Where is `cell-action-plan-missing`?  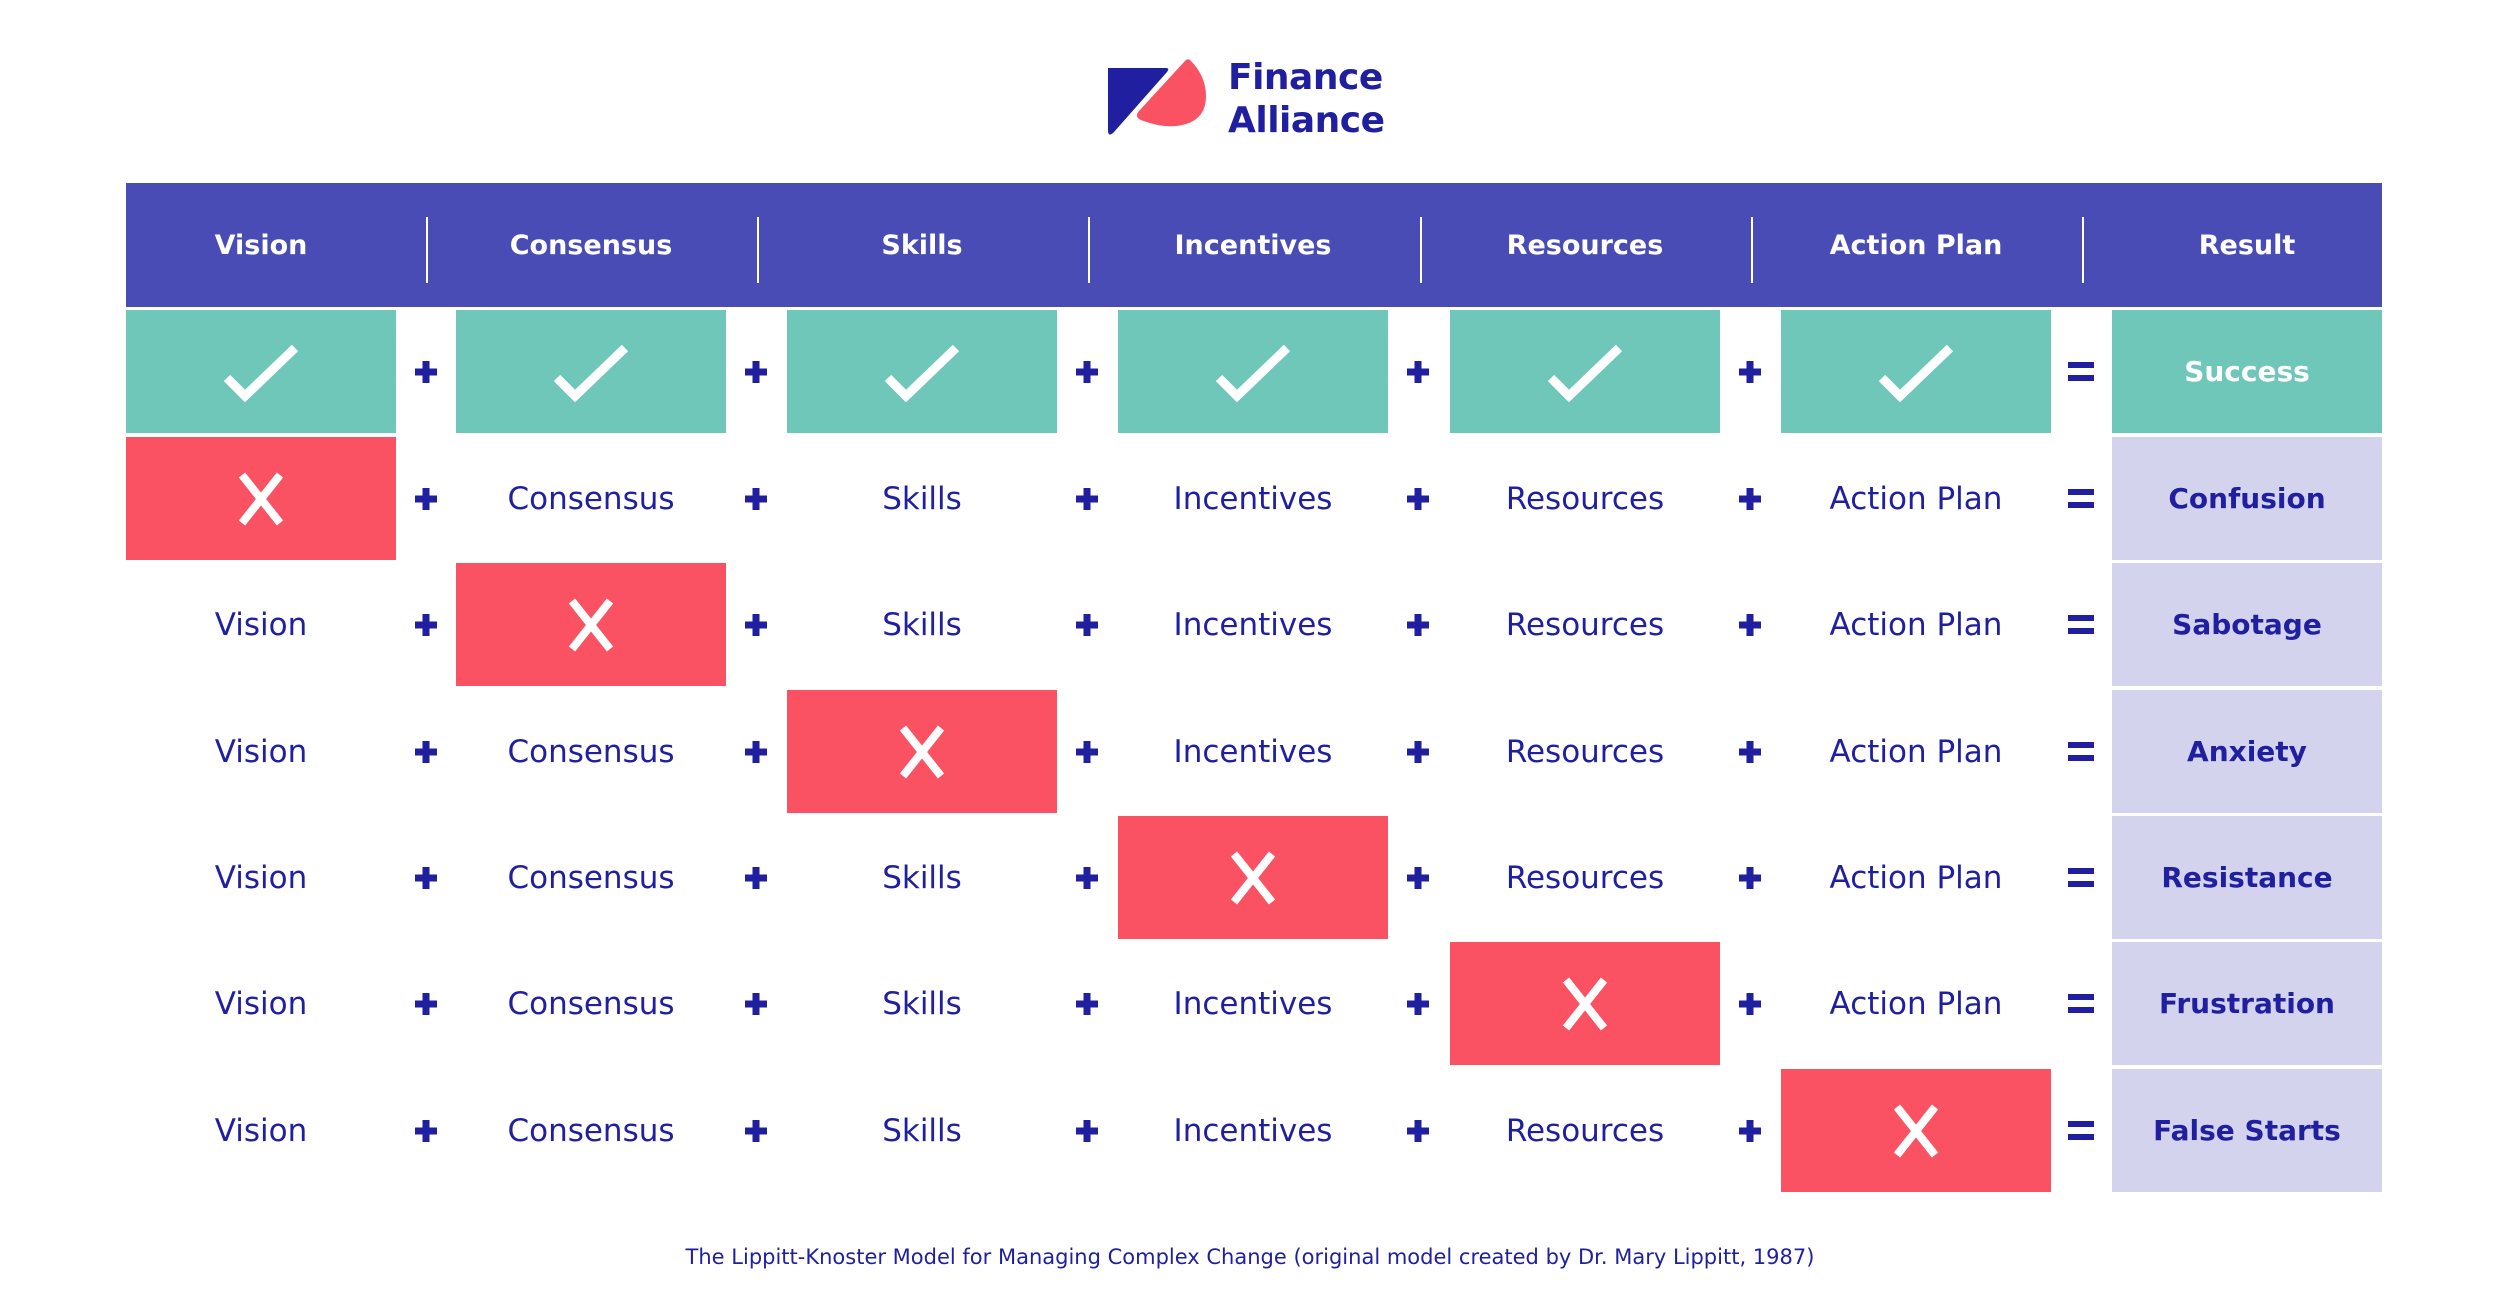 cell-action-plan-missing is located at coordinates (1916, 1130).